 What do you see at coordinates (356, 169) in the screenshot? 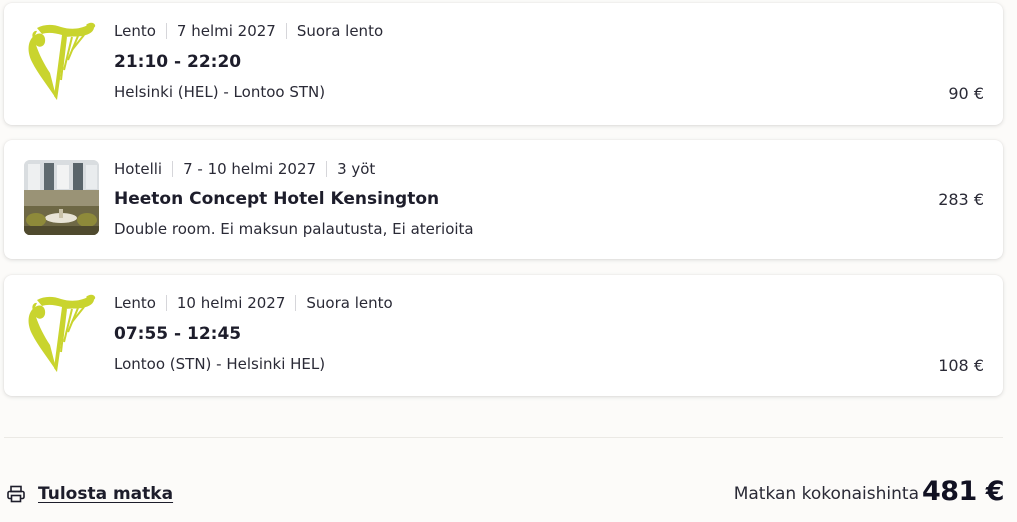
I see `item-extra: 3 yöt` at bounding box center [356, 169].